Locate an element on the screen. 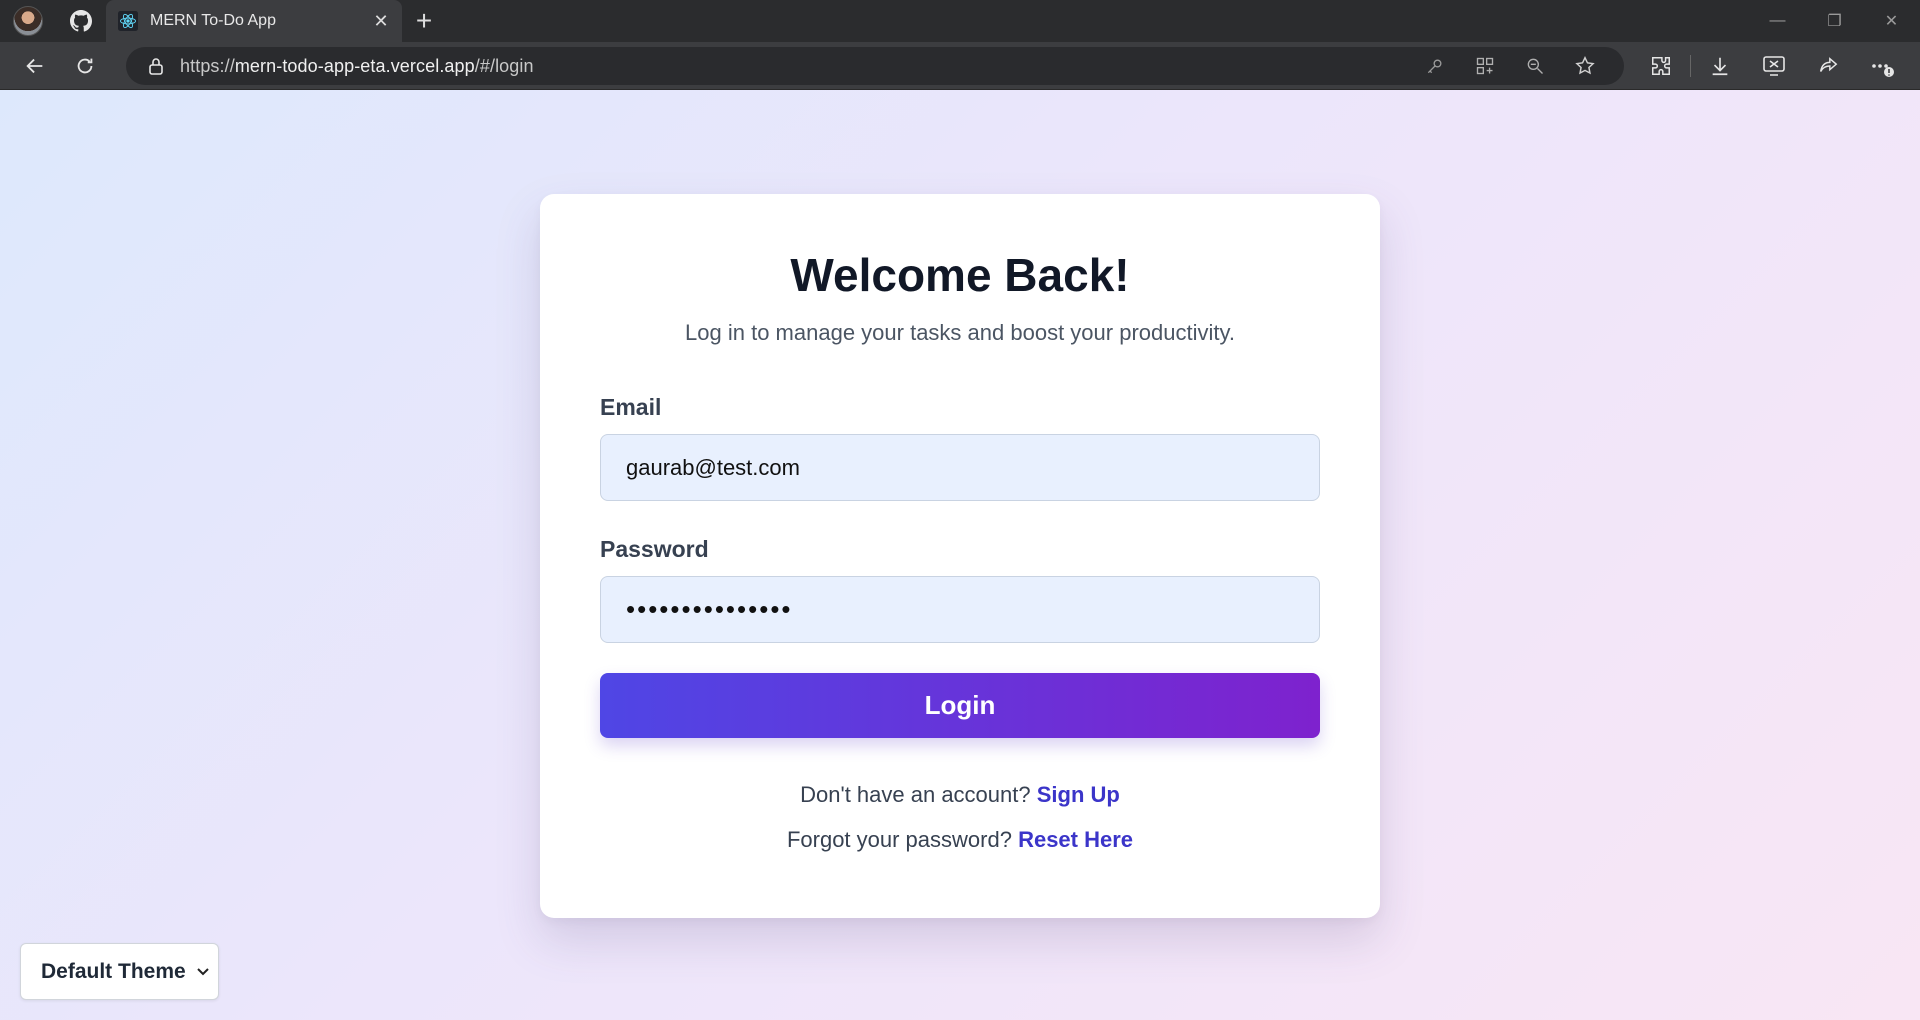  star-icon is located at coordinates (1585, 66).